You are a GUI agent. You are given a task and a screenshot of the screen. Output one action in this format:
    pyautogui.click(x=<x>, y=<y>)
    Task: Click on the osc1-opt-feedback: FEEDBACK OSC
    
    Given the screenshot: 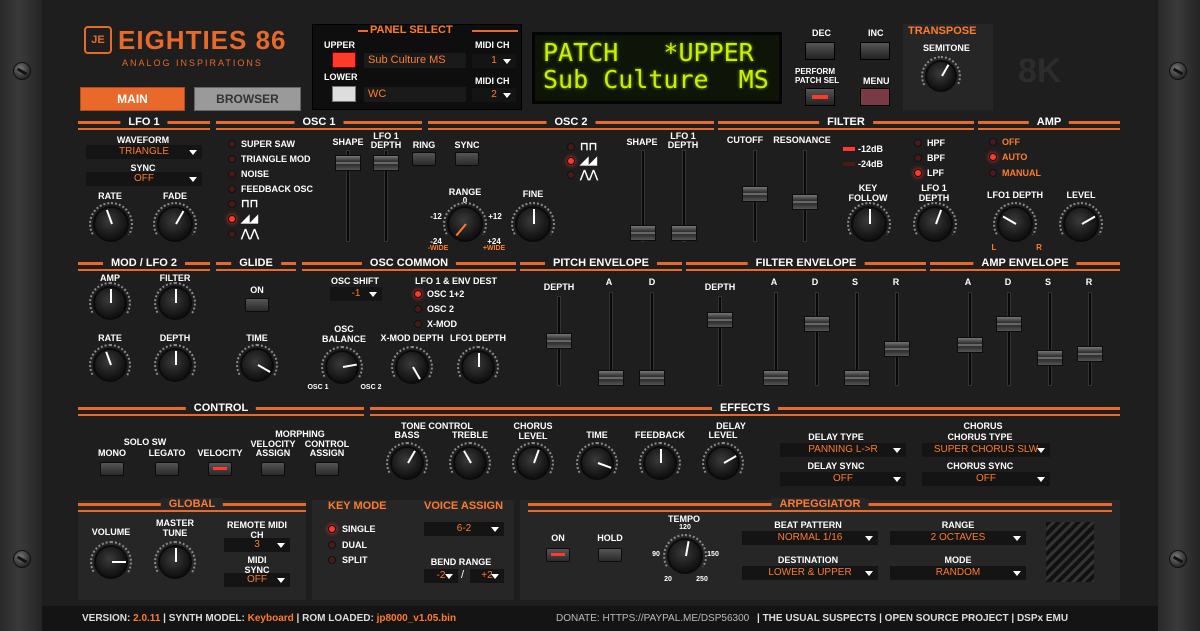 What is the action you would take?
    pyautogui.click(x=277, y=189)
    